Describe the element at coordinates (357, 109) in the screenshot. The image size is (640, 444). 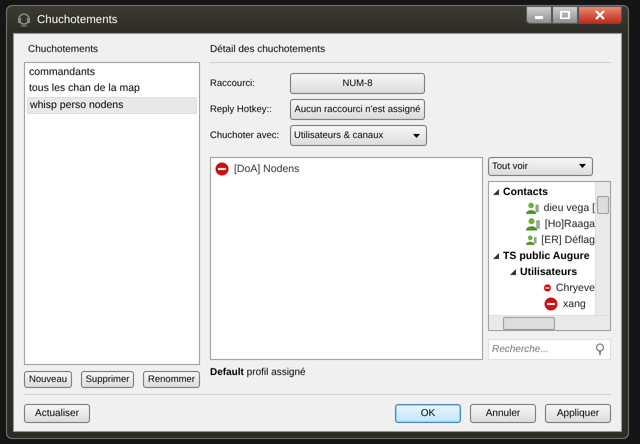
I see `hotkey-button: Aucun raccourci n'est assigné` at that location.